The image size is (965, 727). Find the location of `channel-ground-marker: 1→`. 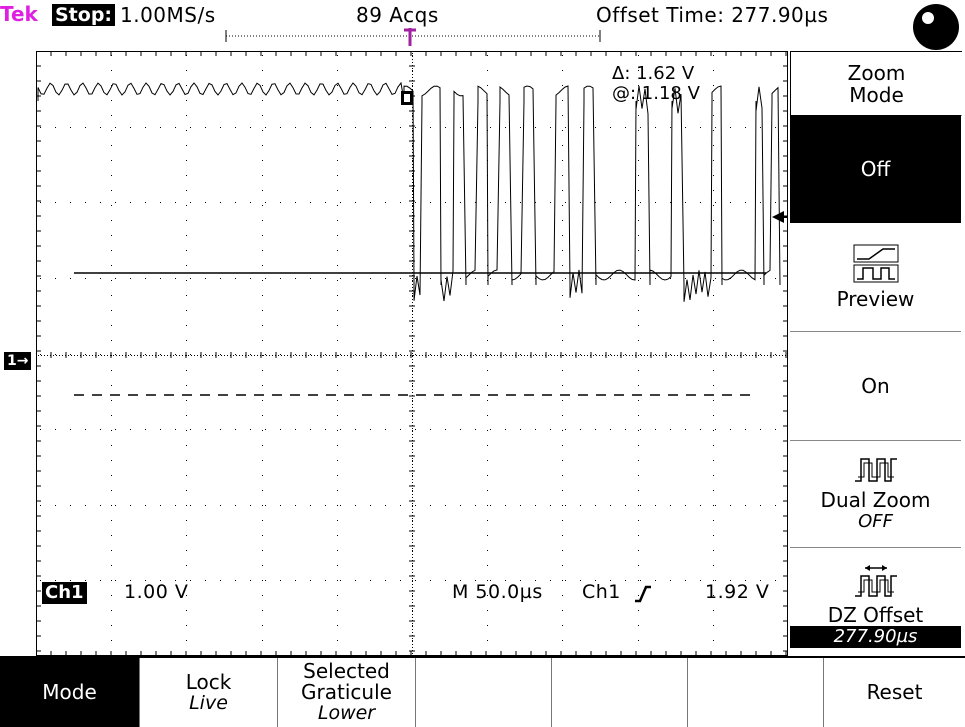

channel-ground-marker: 1→ is located at coordinates (18, 361).